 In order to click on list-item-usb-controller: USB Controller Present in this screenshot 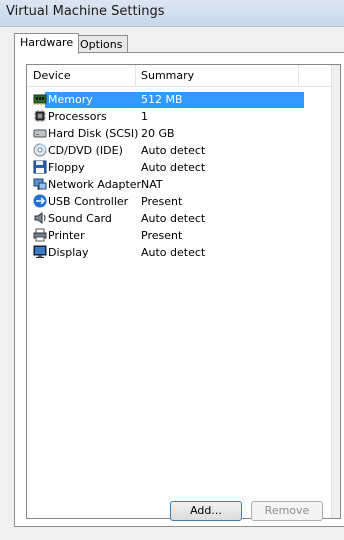, I will do `click(165, 202)`.